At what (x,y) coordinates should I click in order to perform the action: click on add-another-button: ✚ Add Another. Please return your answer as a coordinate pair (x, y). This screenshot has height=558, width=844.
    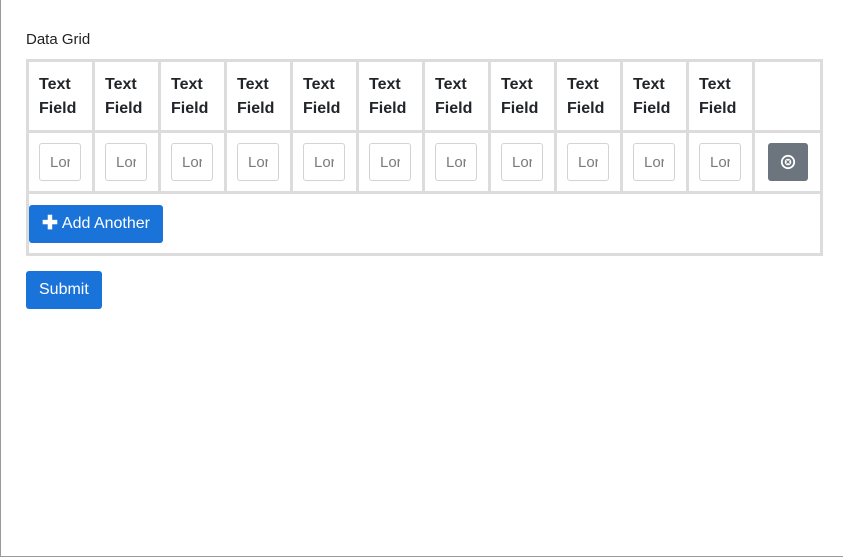
    Looking at the image, I should click on (96, 223).